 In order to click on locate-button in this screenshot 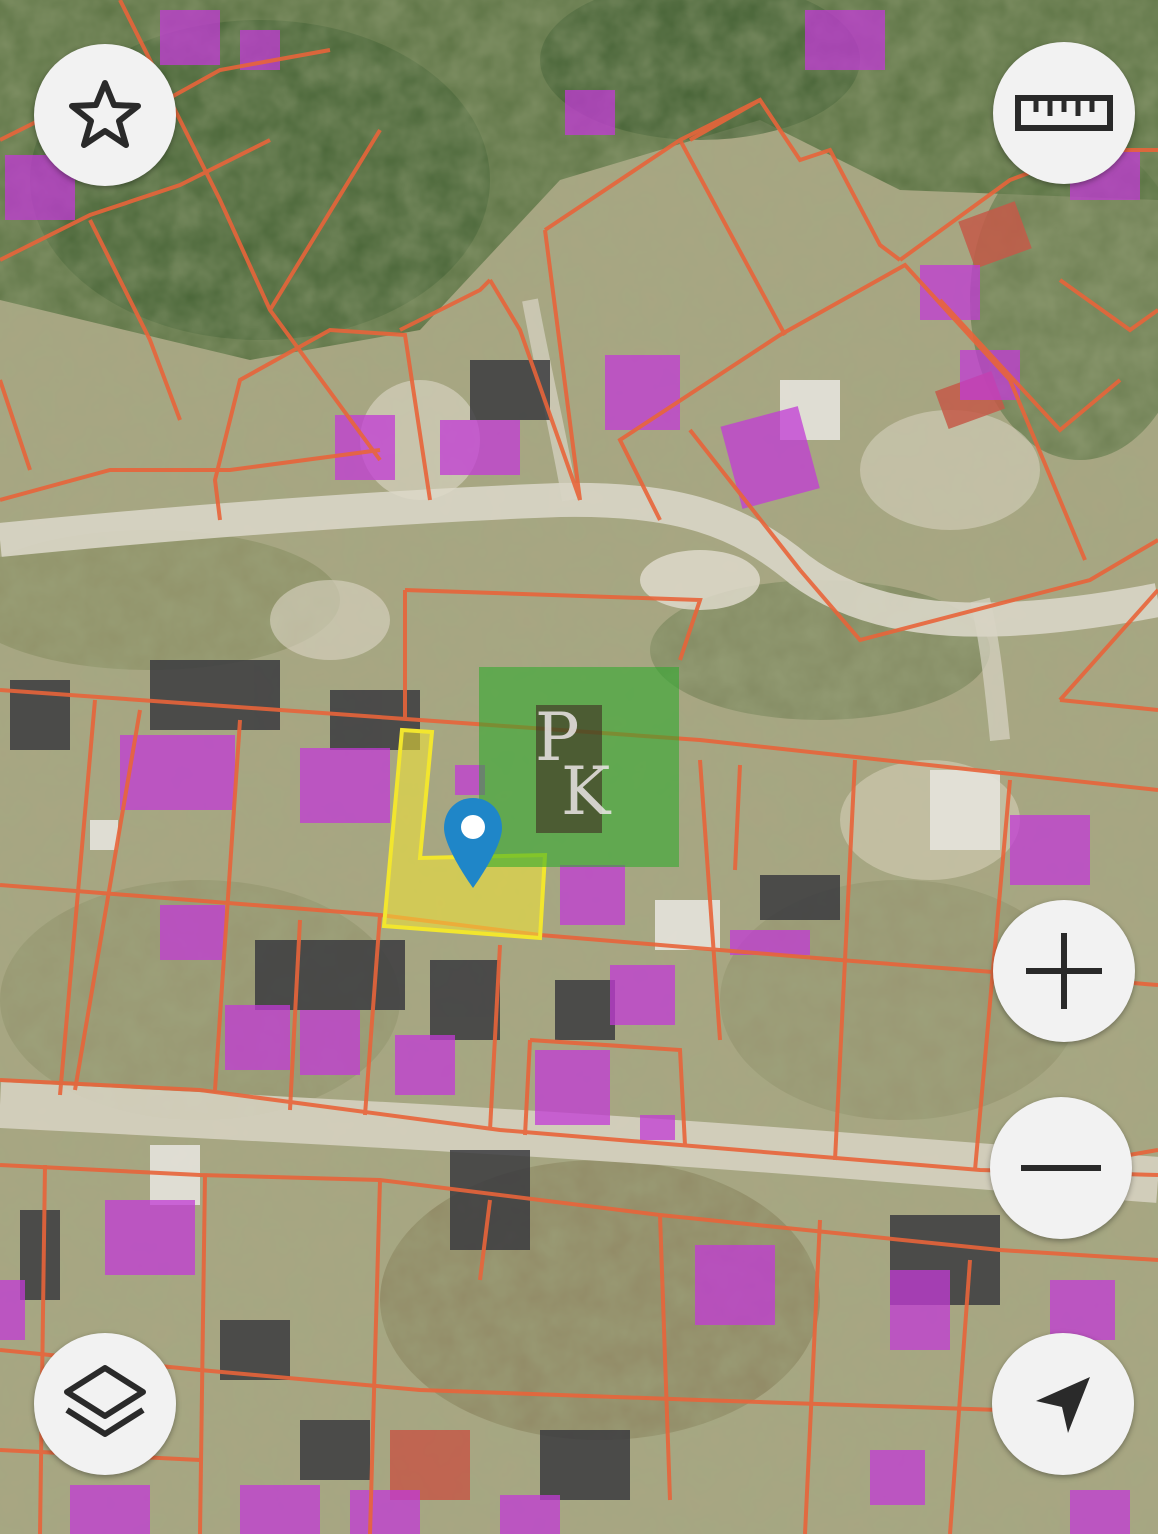, I will do `click(1063, 1404)`.